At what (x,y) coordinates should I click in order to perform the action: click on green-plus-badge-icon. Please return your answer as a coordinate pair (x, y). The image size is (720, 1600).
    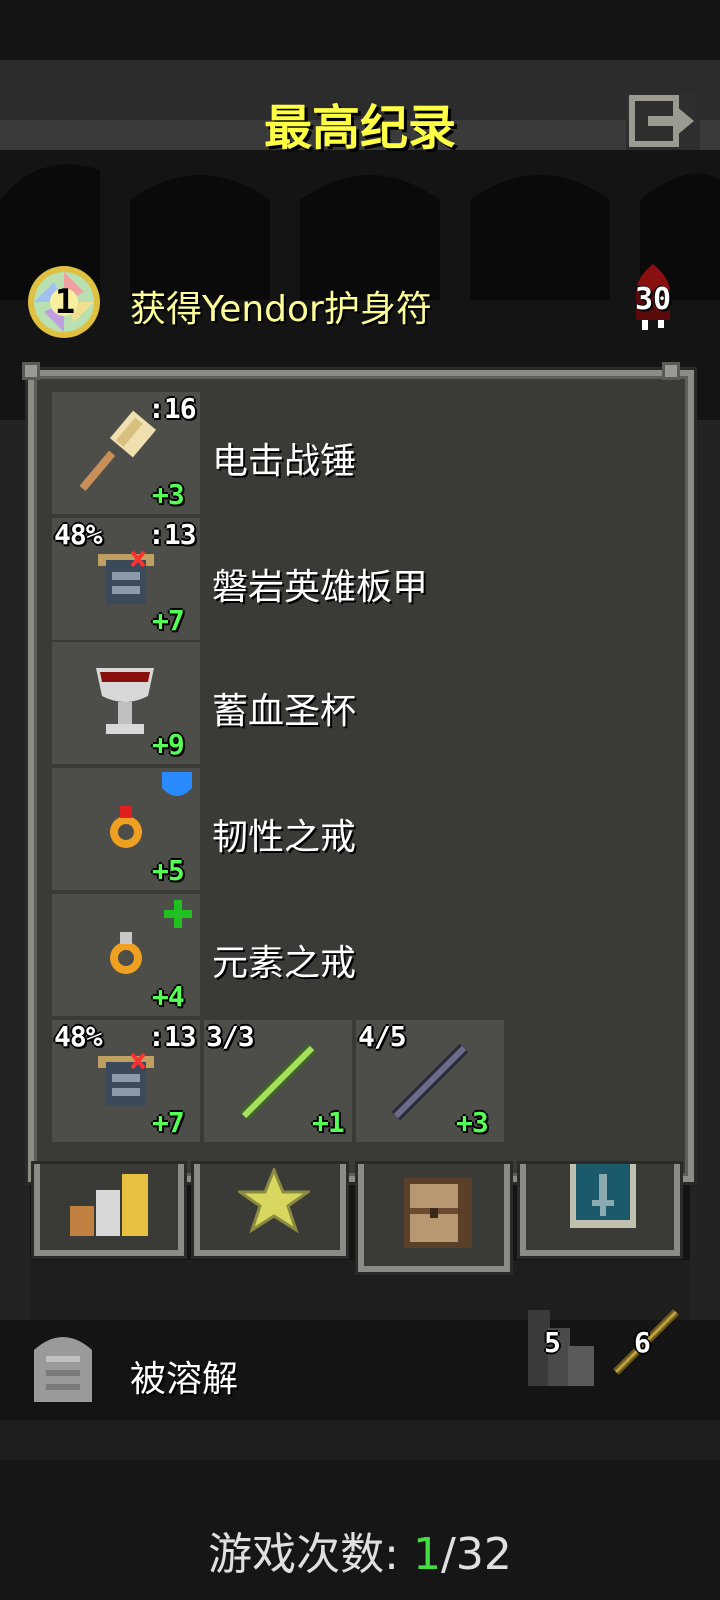
    Looking at the image, I should click on (178, 914).